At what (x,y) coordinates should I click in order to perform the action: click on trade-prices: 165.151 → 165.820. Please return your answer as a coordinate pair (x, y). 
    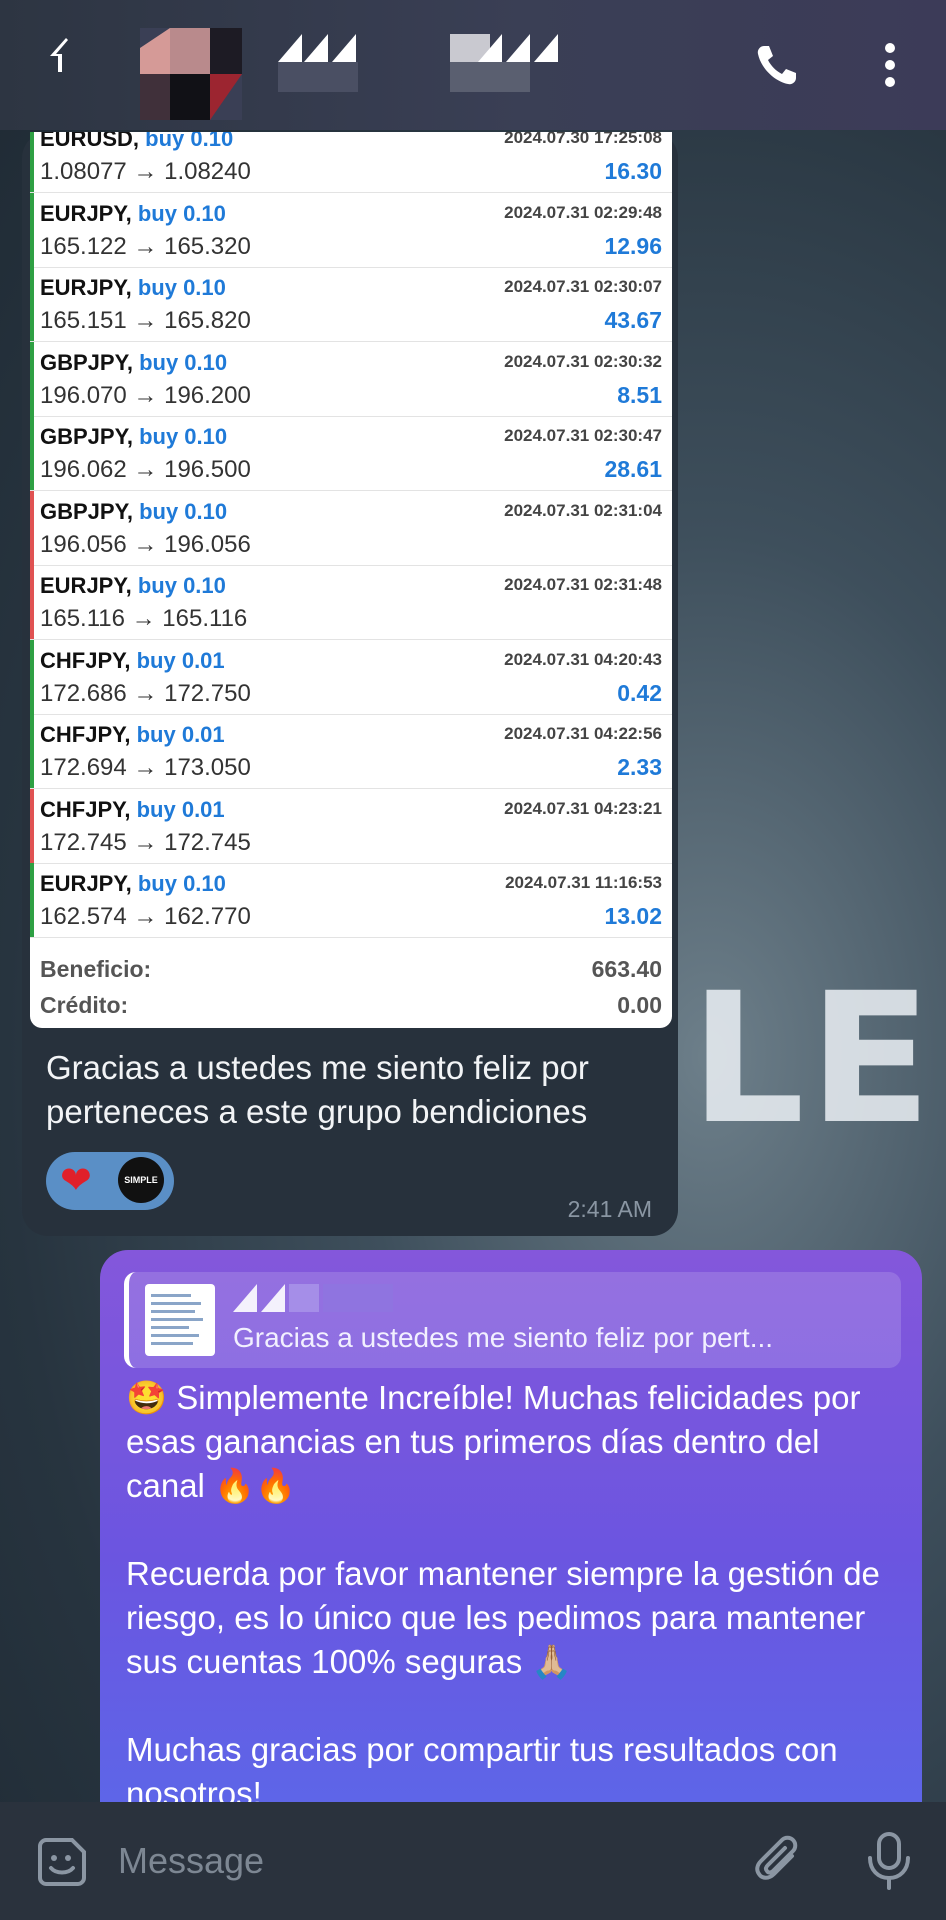
    Looking at the image, I should click on (145, 320).